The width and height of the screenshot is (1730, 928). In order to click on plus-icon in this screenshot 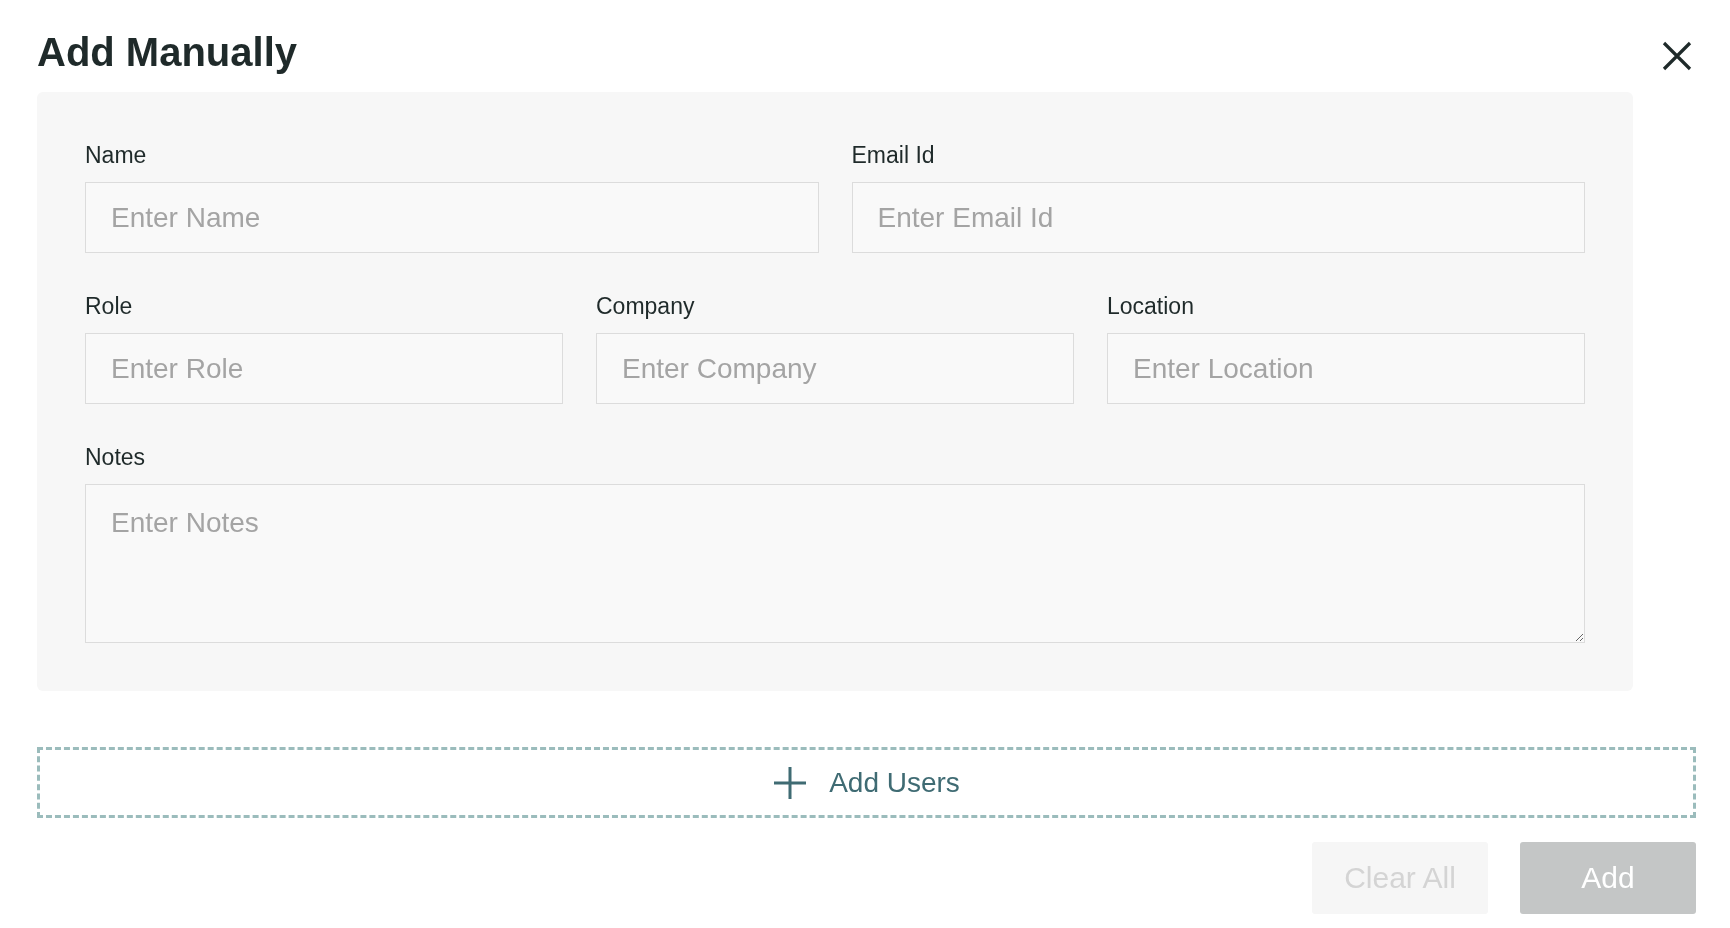, I will do `click(790, 782)`.